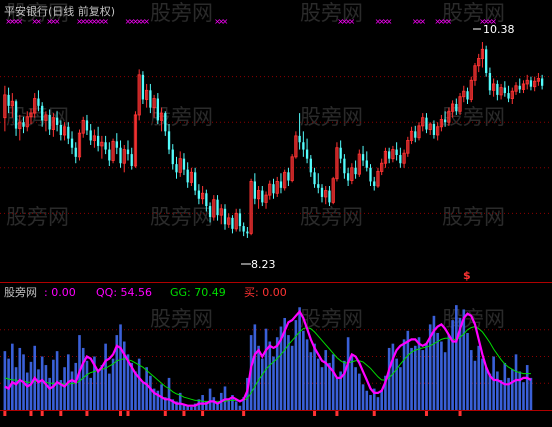 This screenshot has width=552, height=427. I want to click on indicator-name-value: : 0.00, so click(60, 292).